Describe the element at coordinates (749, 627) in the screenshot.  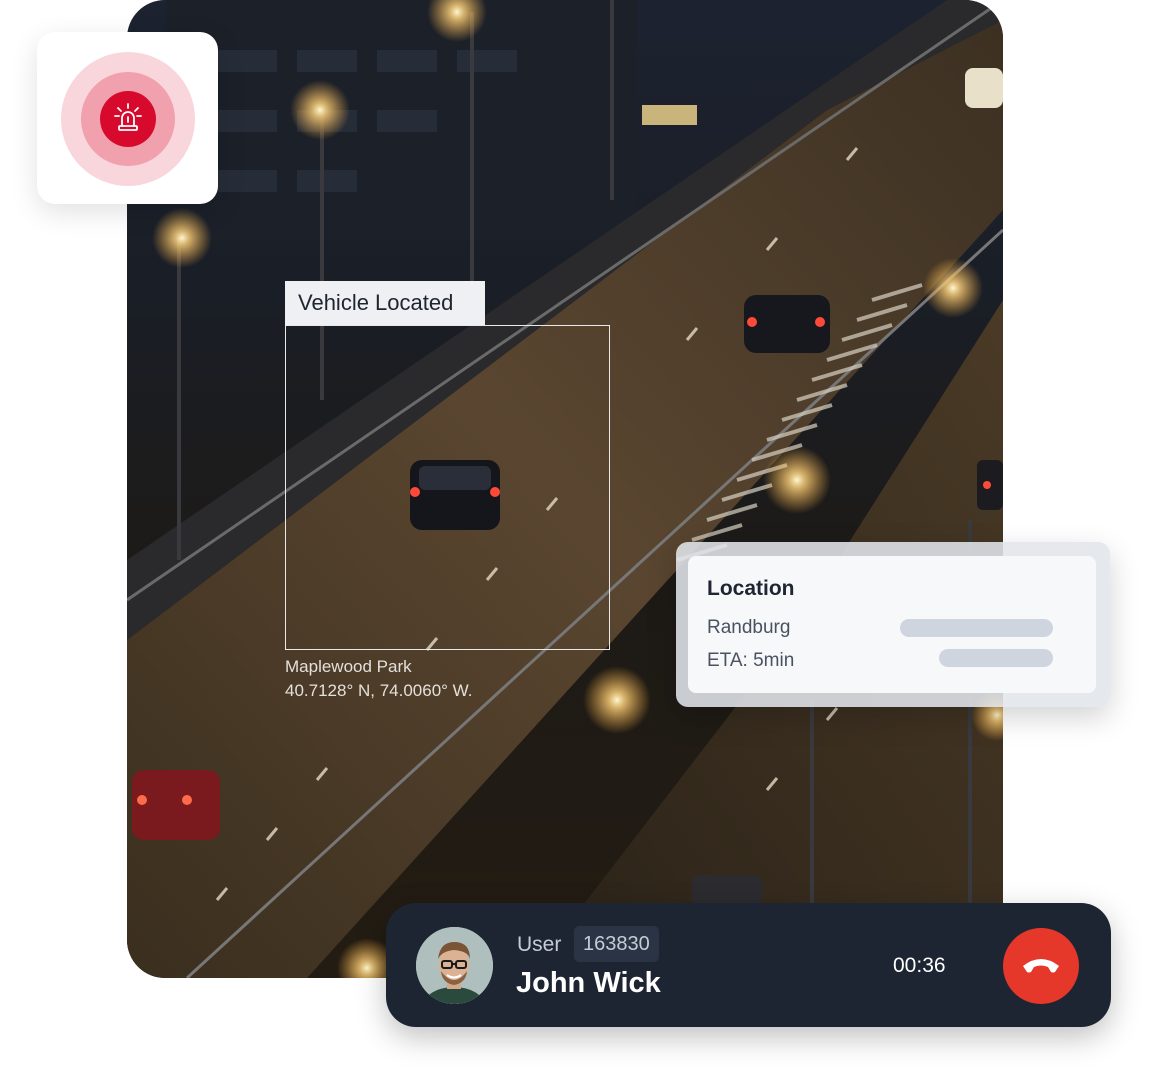
I see `location-city: Randburg` at that location.